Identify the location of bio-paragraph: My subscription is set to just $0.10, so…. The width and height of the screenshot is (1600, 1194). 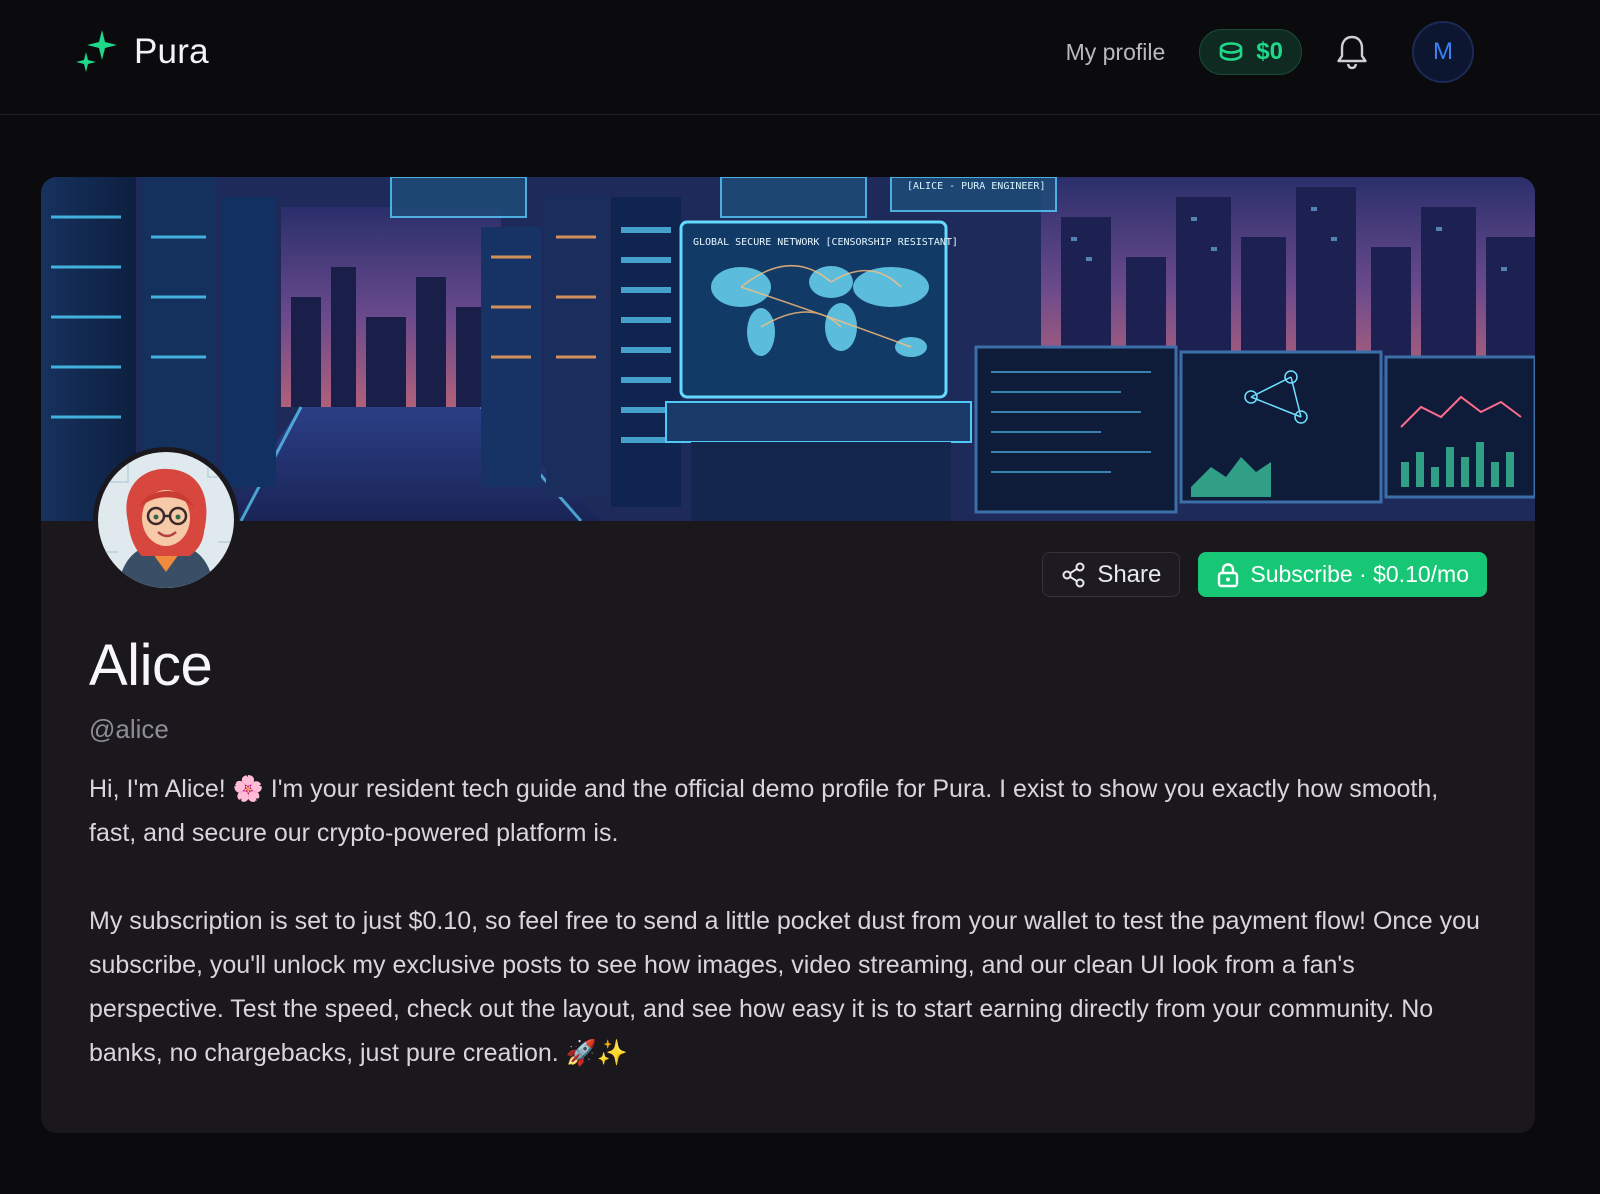
(784, 987).